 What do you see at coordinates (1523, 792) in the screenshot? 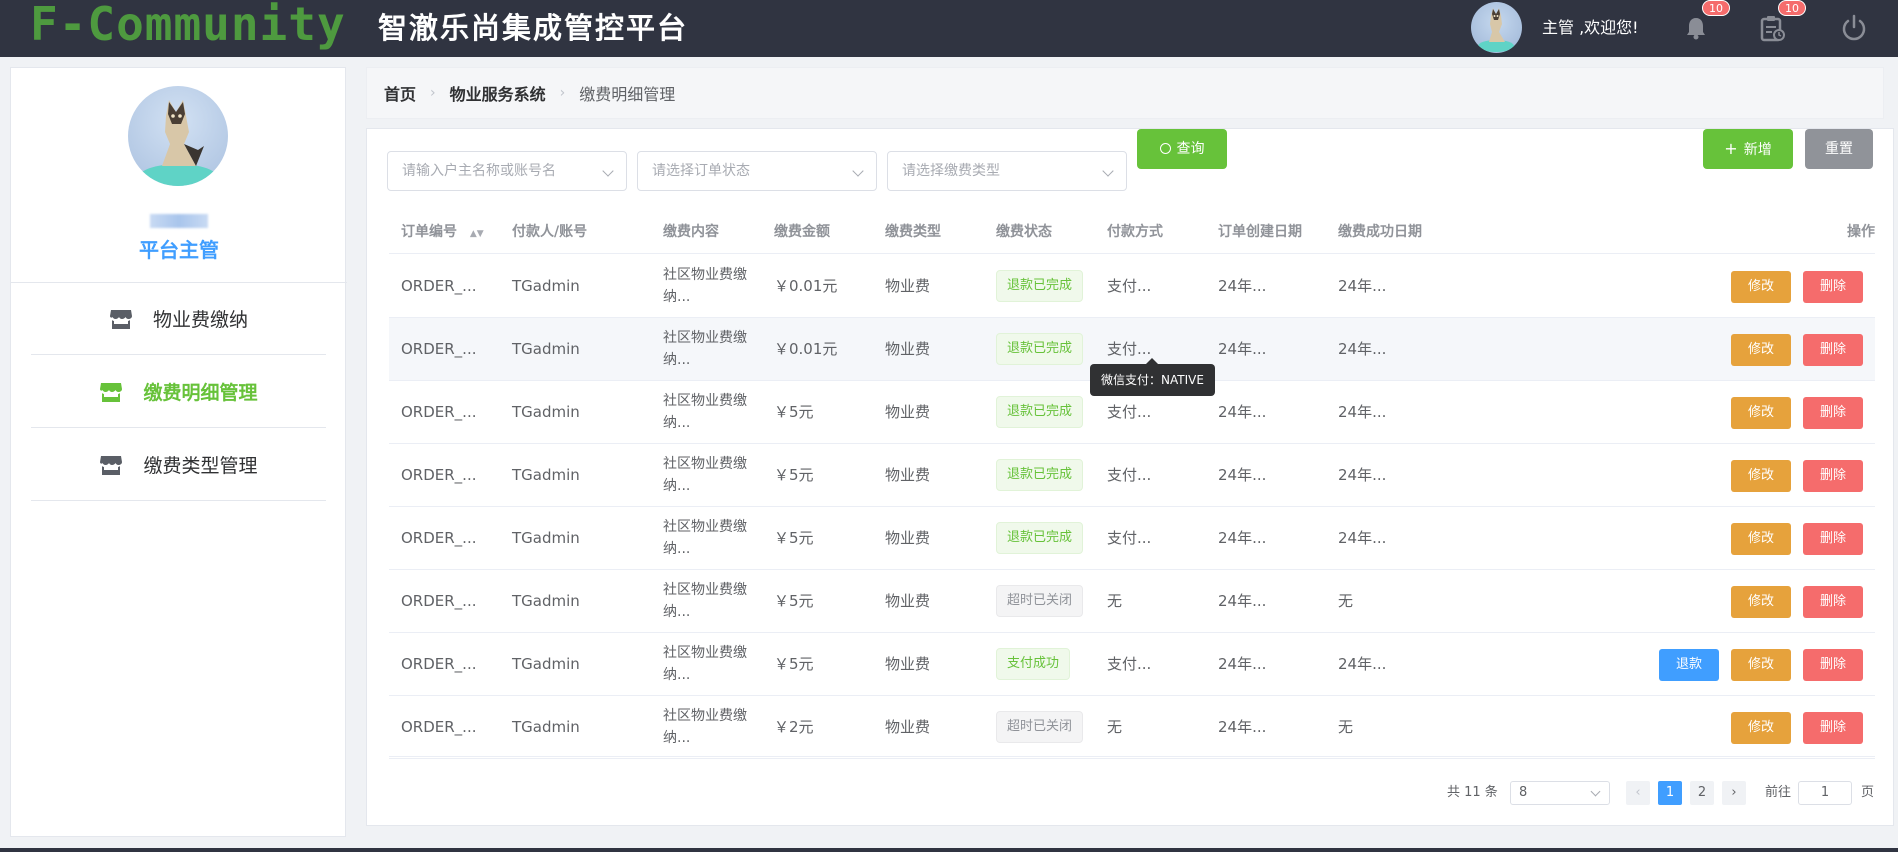
I see `page-size-value: 8` at bounding box center [1523, 792].